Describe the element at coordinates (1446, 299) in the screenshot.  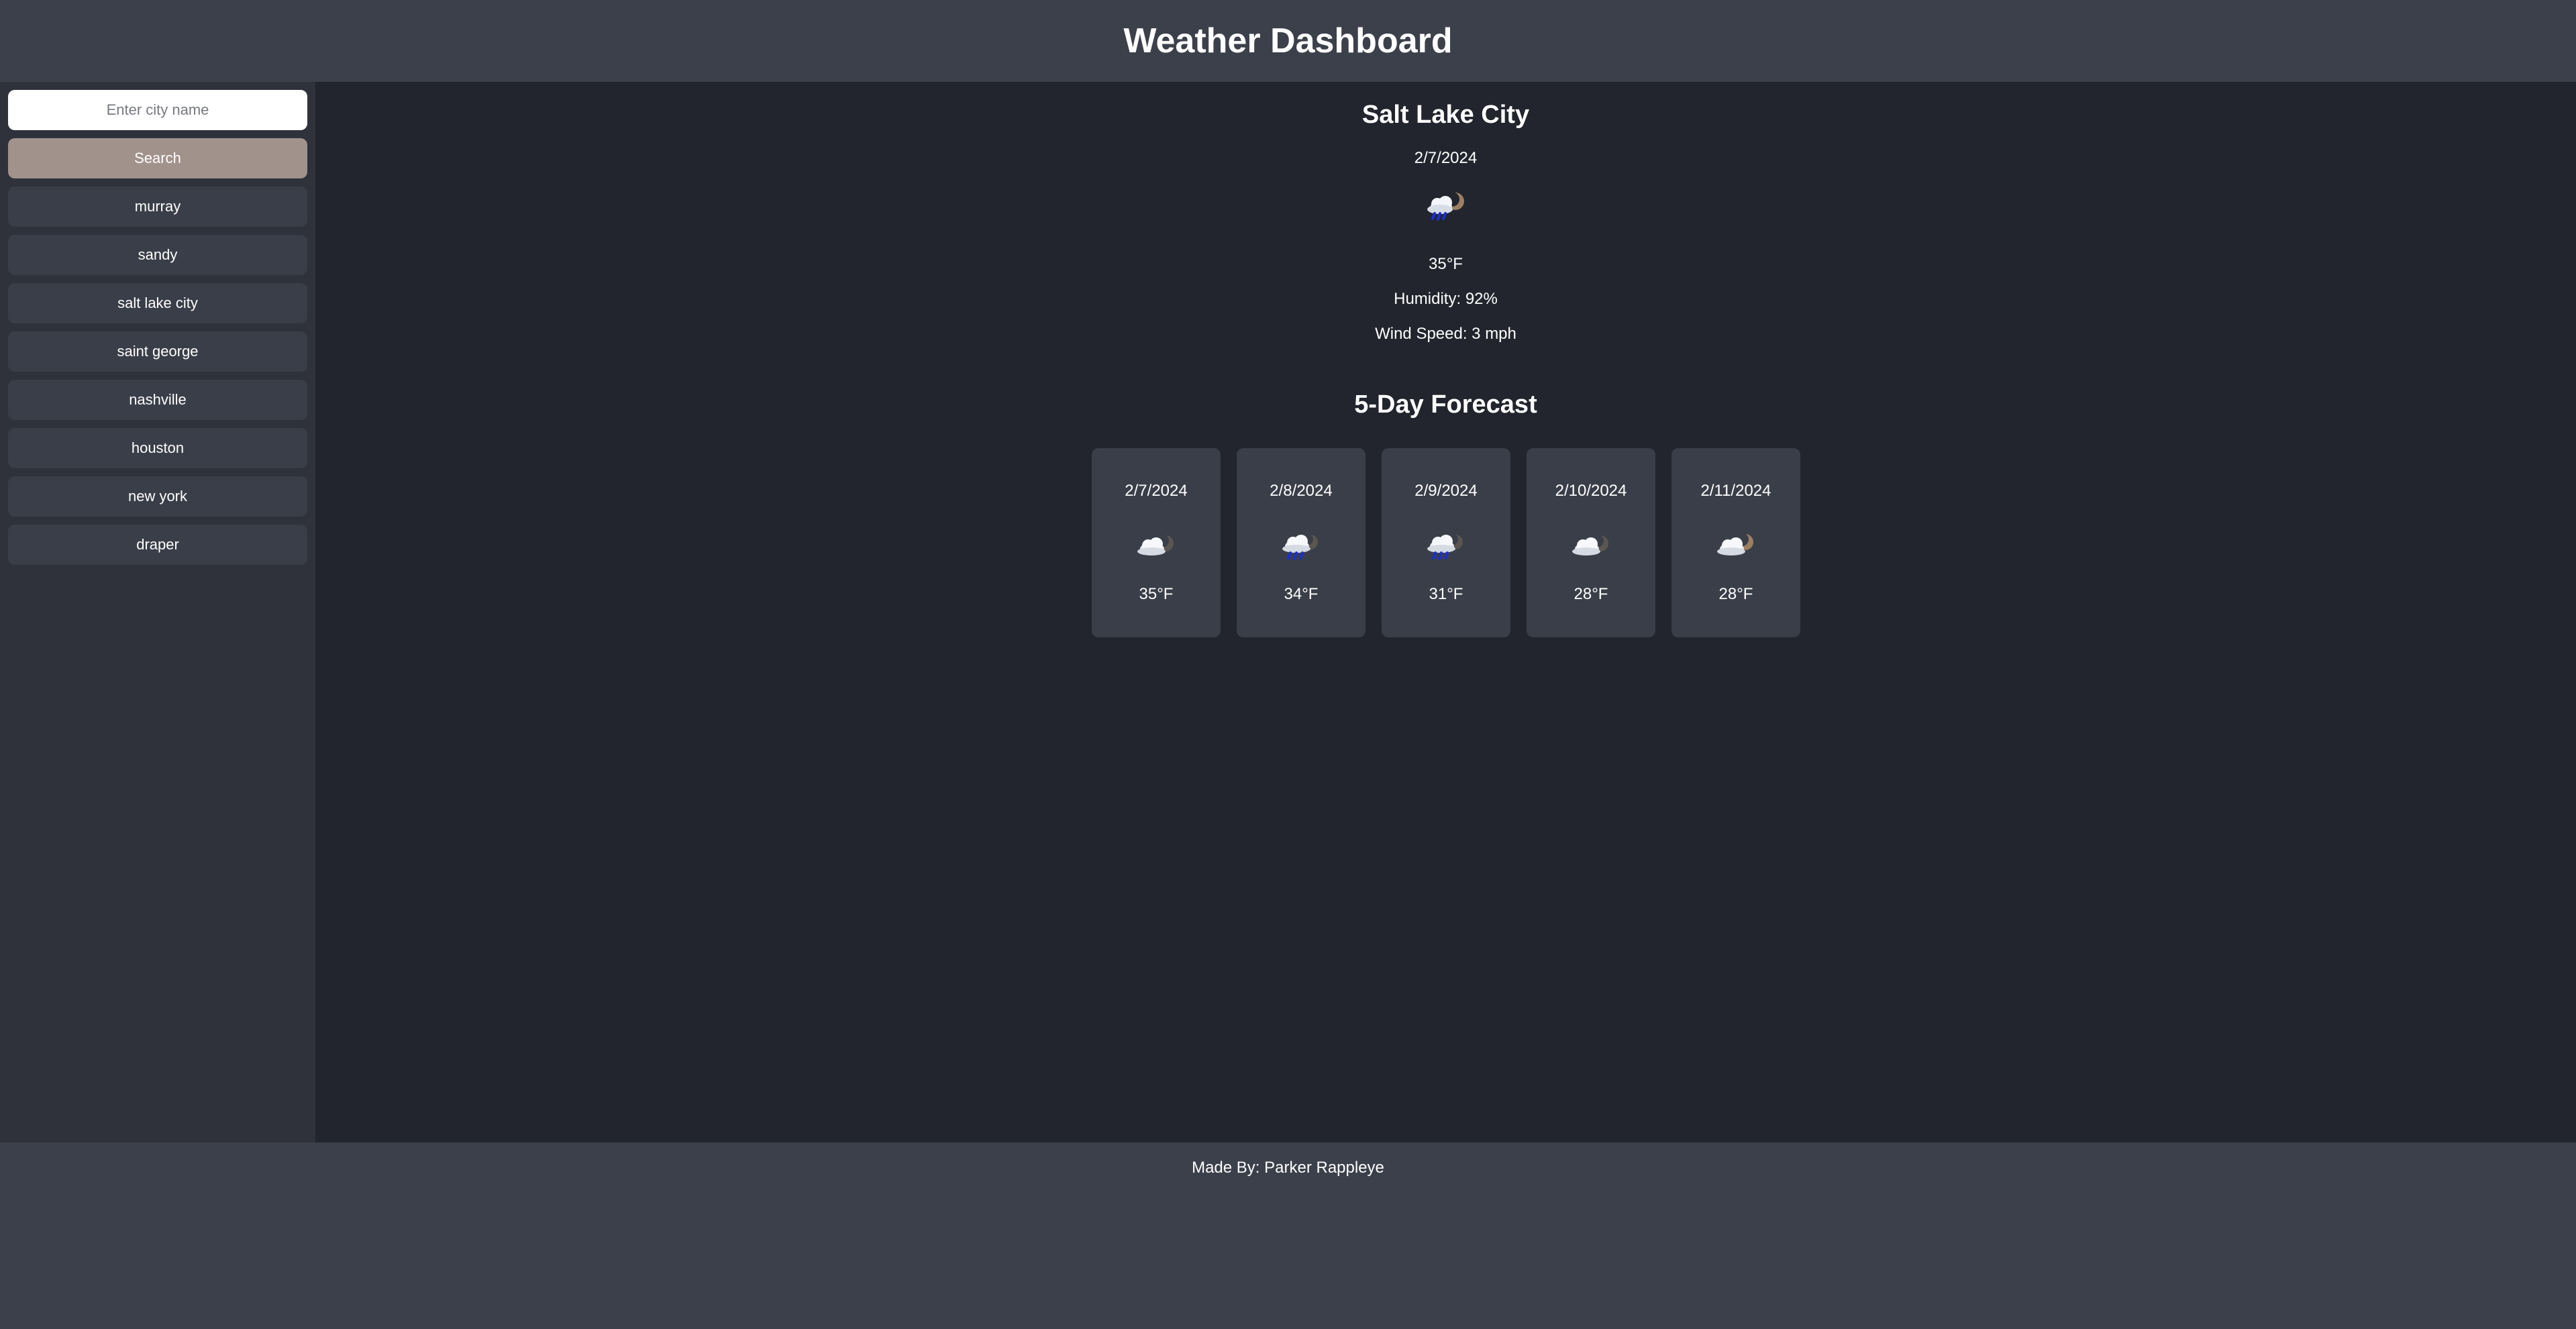
I see `current-humidity: Humidity: 92%` at that location.